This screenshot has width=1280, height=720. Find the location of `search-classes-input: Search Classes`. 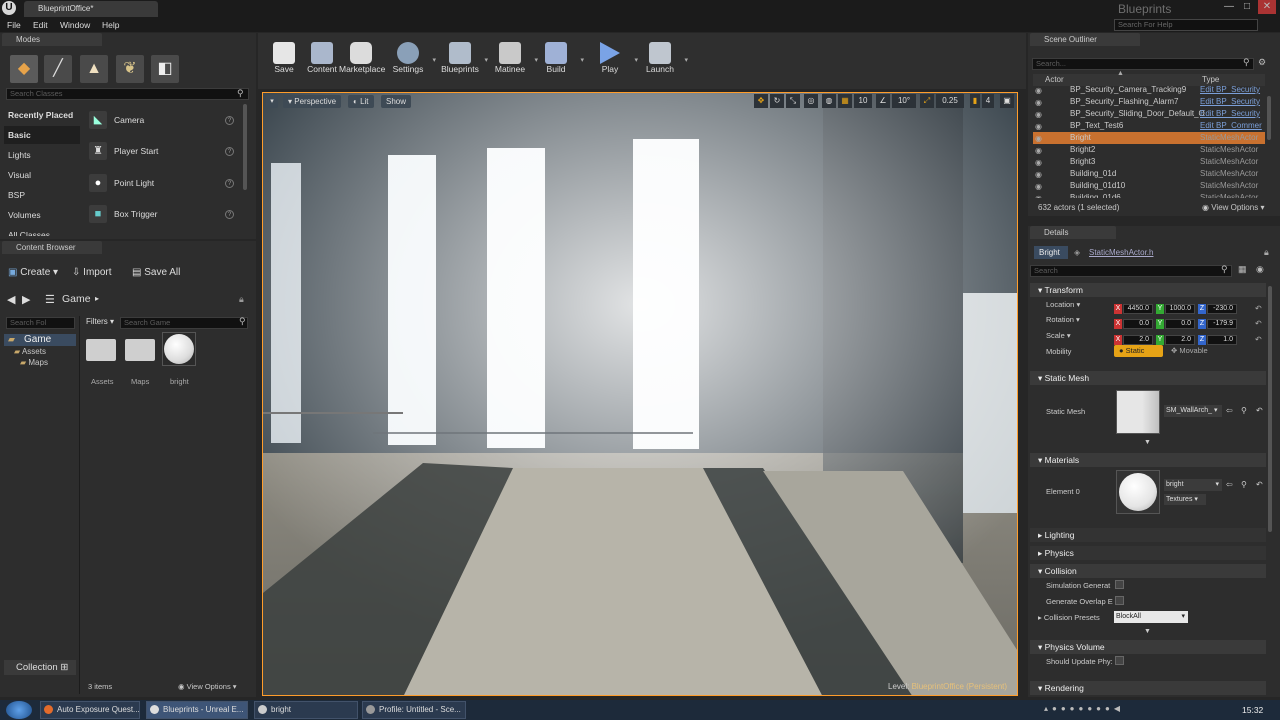

search-classes-input: Search Classes is located at coordinates (127, 94).